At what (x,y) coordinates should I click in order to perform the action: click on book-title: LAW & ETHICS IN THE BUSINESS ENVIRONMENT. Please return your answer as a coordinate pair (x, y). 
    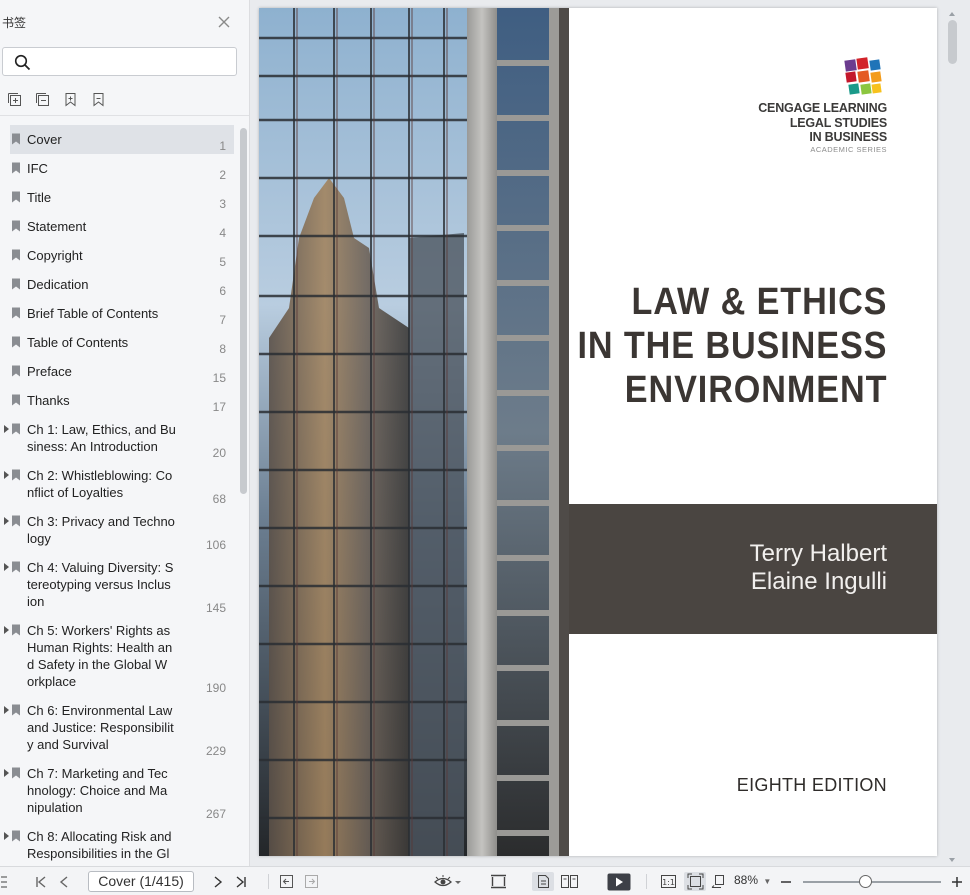
    Looking at the image, I should click on (732, 346).